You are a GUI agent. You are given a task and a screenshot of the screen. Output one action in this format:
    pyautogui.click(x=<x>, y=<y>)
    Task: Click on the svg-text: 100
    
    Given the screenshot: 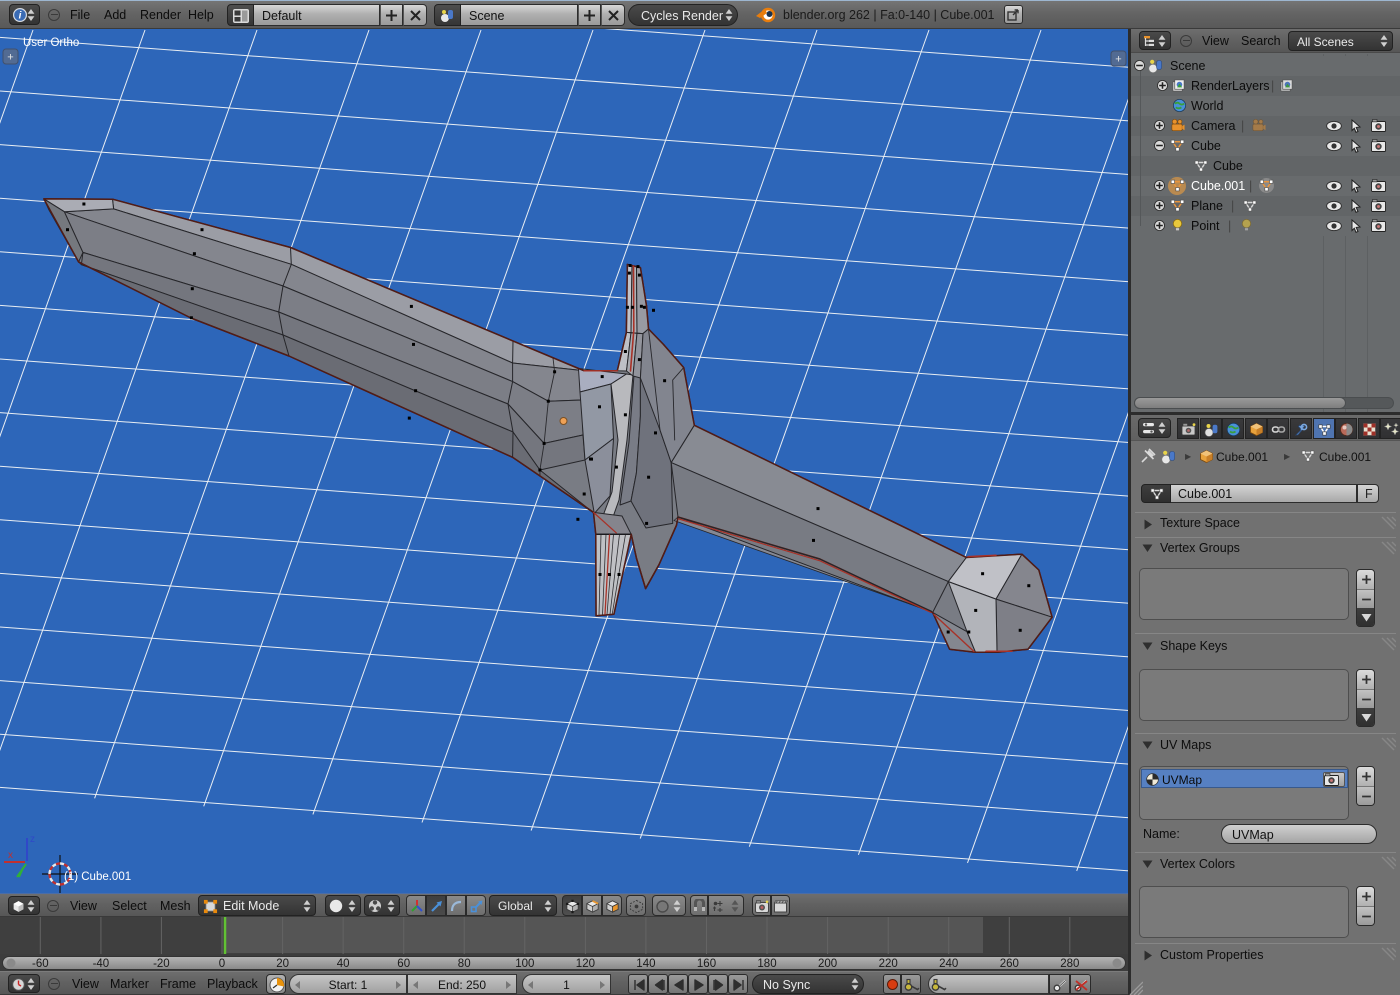 What is the action you would take?
    pyautogui.click(x=524, y=964)
    